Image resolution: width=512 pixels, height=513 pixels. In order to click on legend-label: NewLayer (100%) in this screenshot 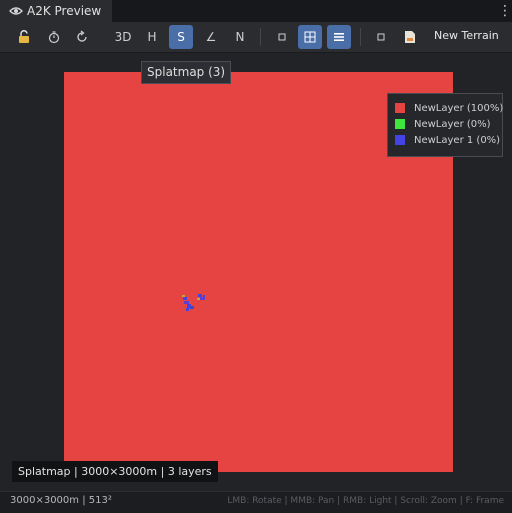, I will do `click(459, 108)`.